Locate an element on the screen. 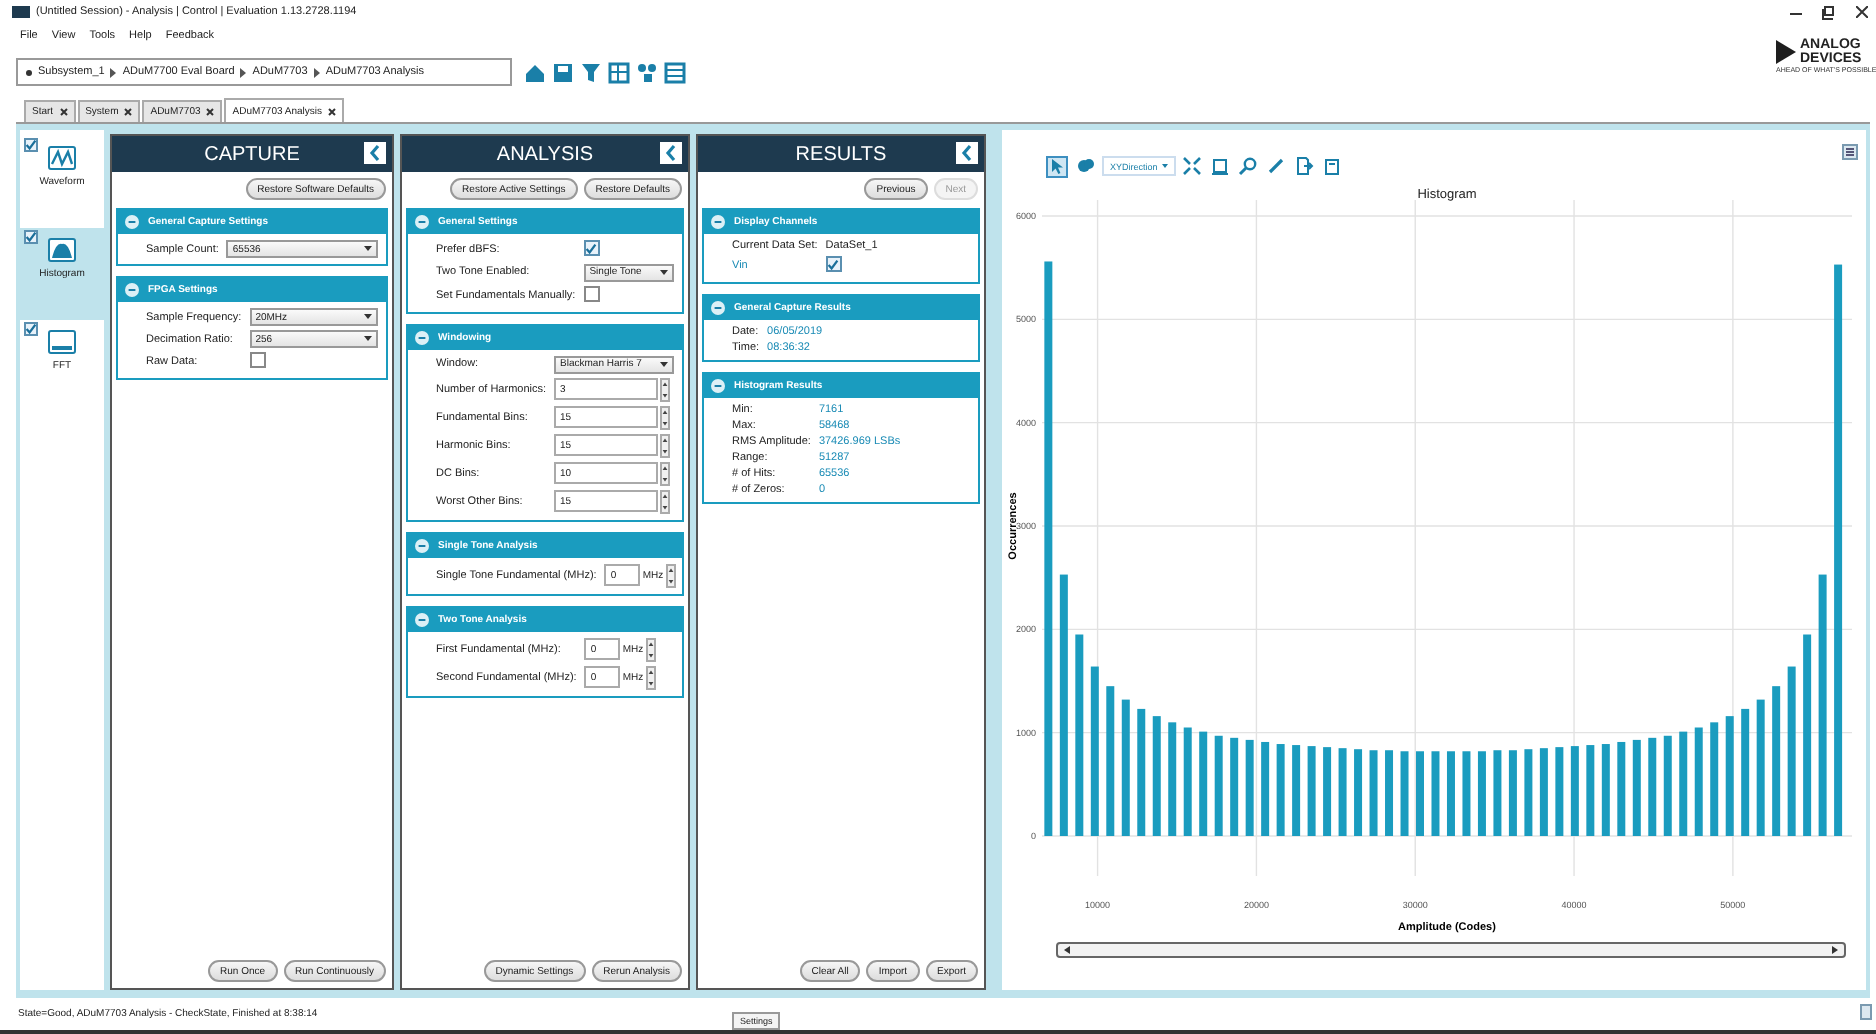 This screenshot has height=1034, width=1876. search-tool is located at coordinates (1248, 166).